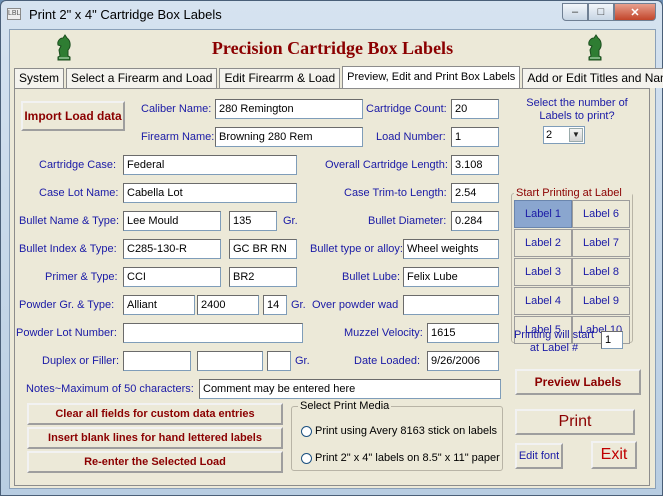  I want to click on case-lot-label: Case Lot Name:, so click(79, 193).